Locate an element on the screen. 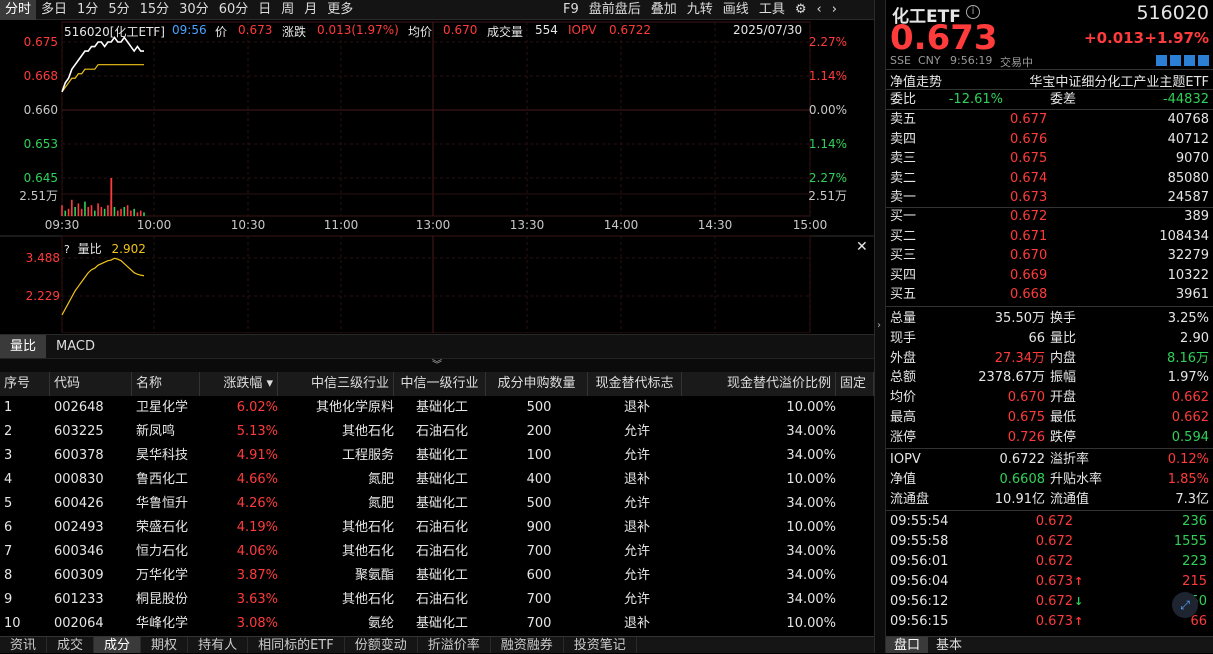  pin-icon is located at coordinates (1175, 60).